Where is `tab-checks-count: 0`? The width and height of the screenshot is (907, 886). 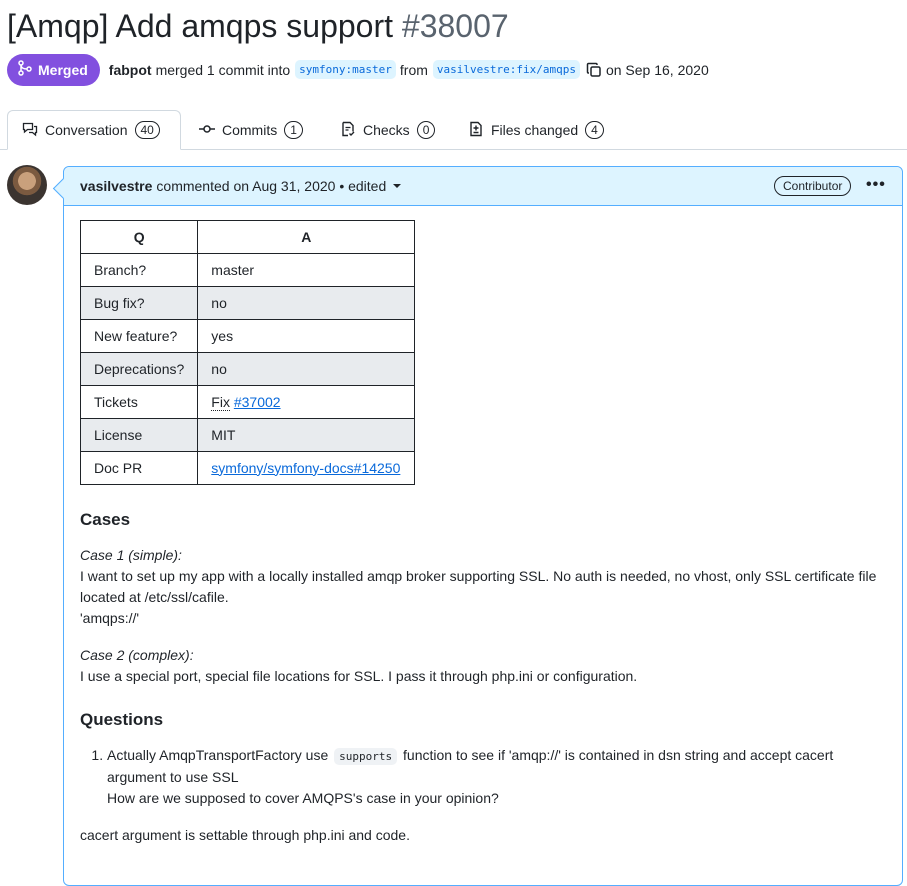 tab-checks-count: 0 is located at coordinates (426, 130).